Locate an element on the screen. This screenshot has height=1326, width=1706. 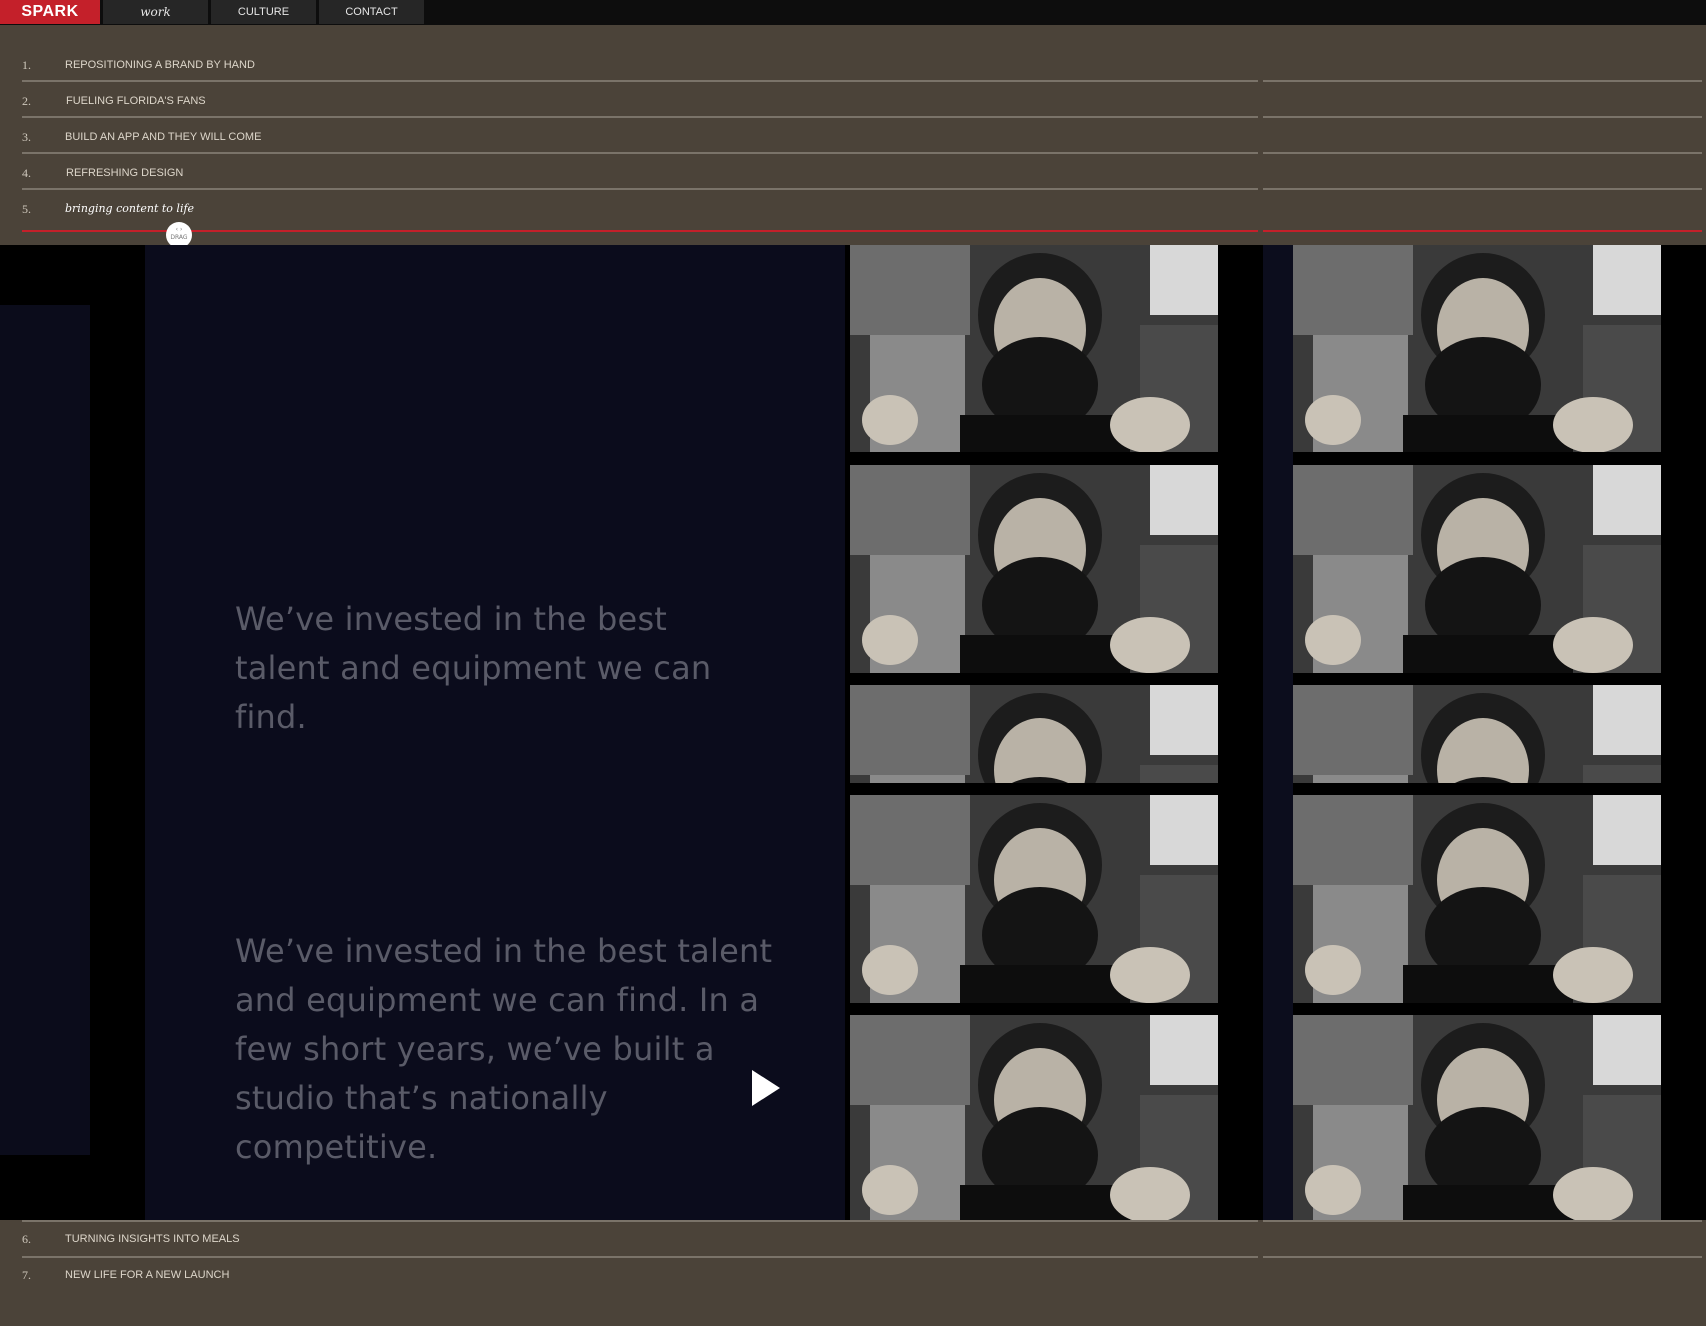
project-number: 4. is located at coordinates (26, 173).